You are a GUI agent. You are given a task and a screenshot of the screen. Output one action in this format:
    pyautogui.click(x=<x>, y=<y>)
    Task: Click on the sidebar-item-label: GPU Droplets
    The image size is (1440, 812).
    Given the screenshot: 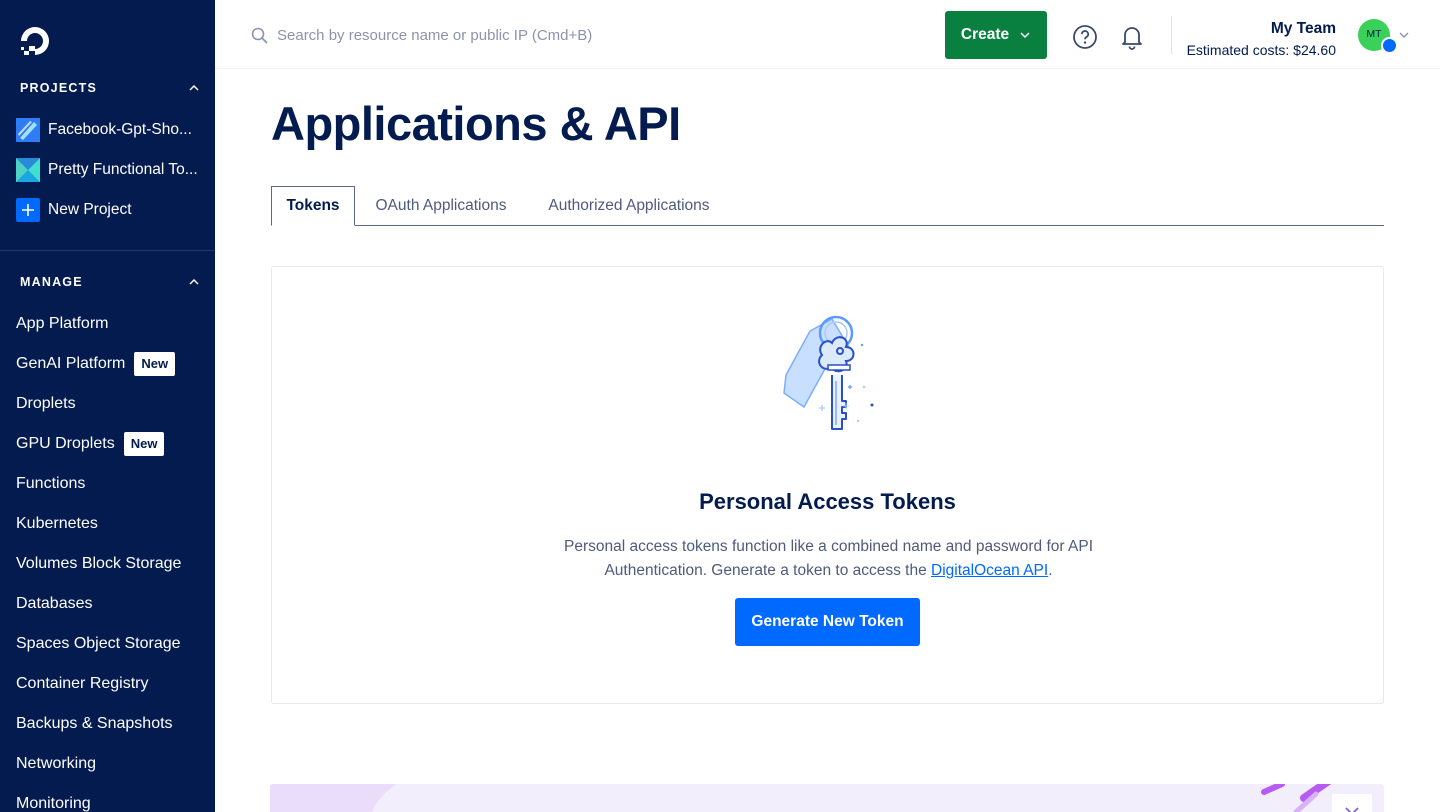 What is the action you would take?
    pyautogui.click(x=65, y=443)
    